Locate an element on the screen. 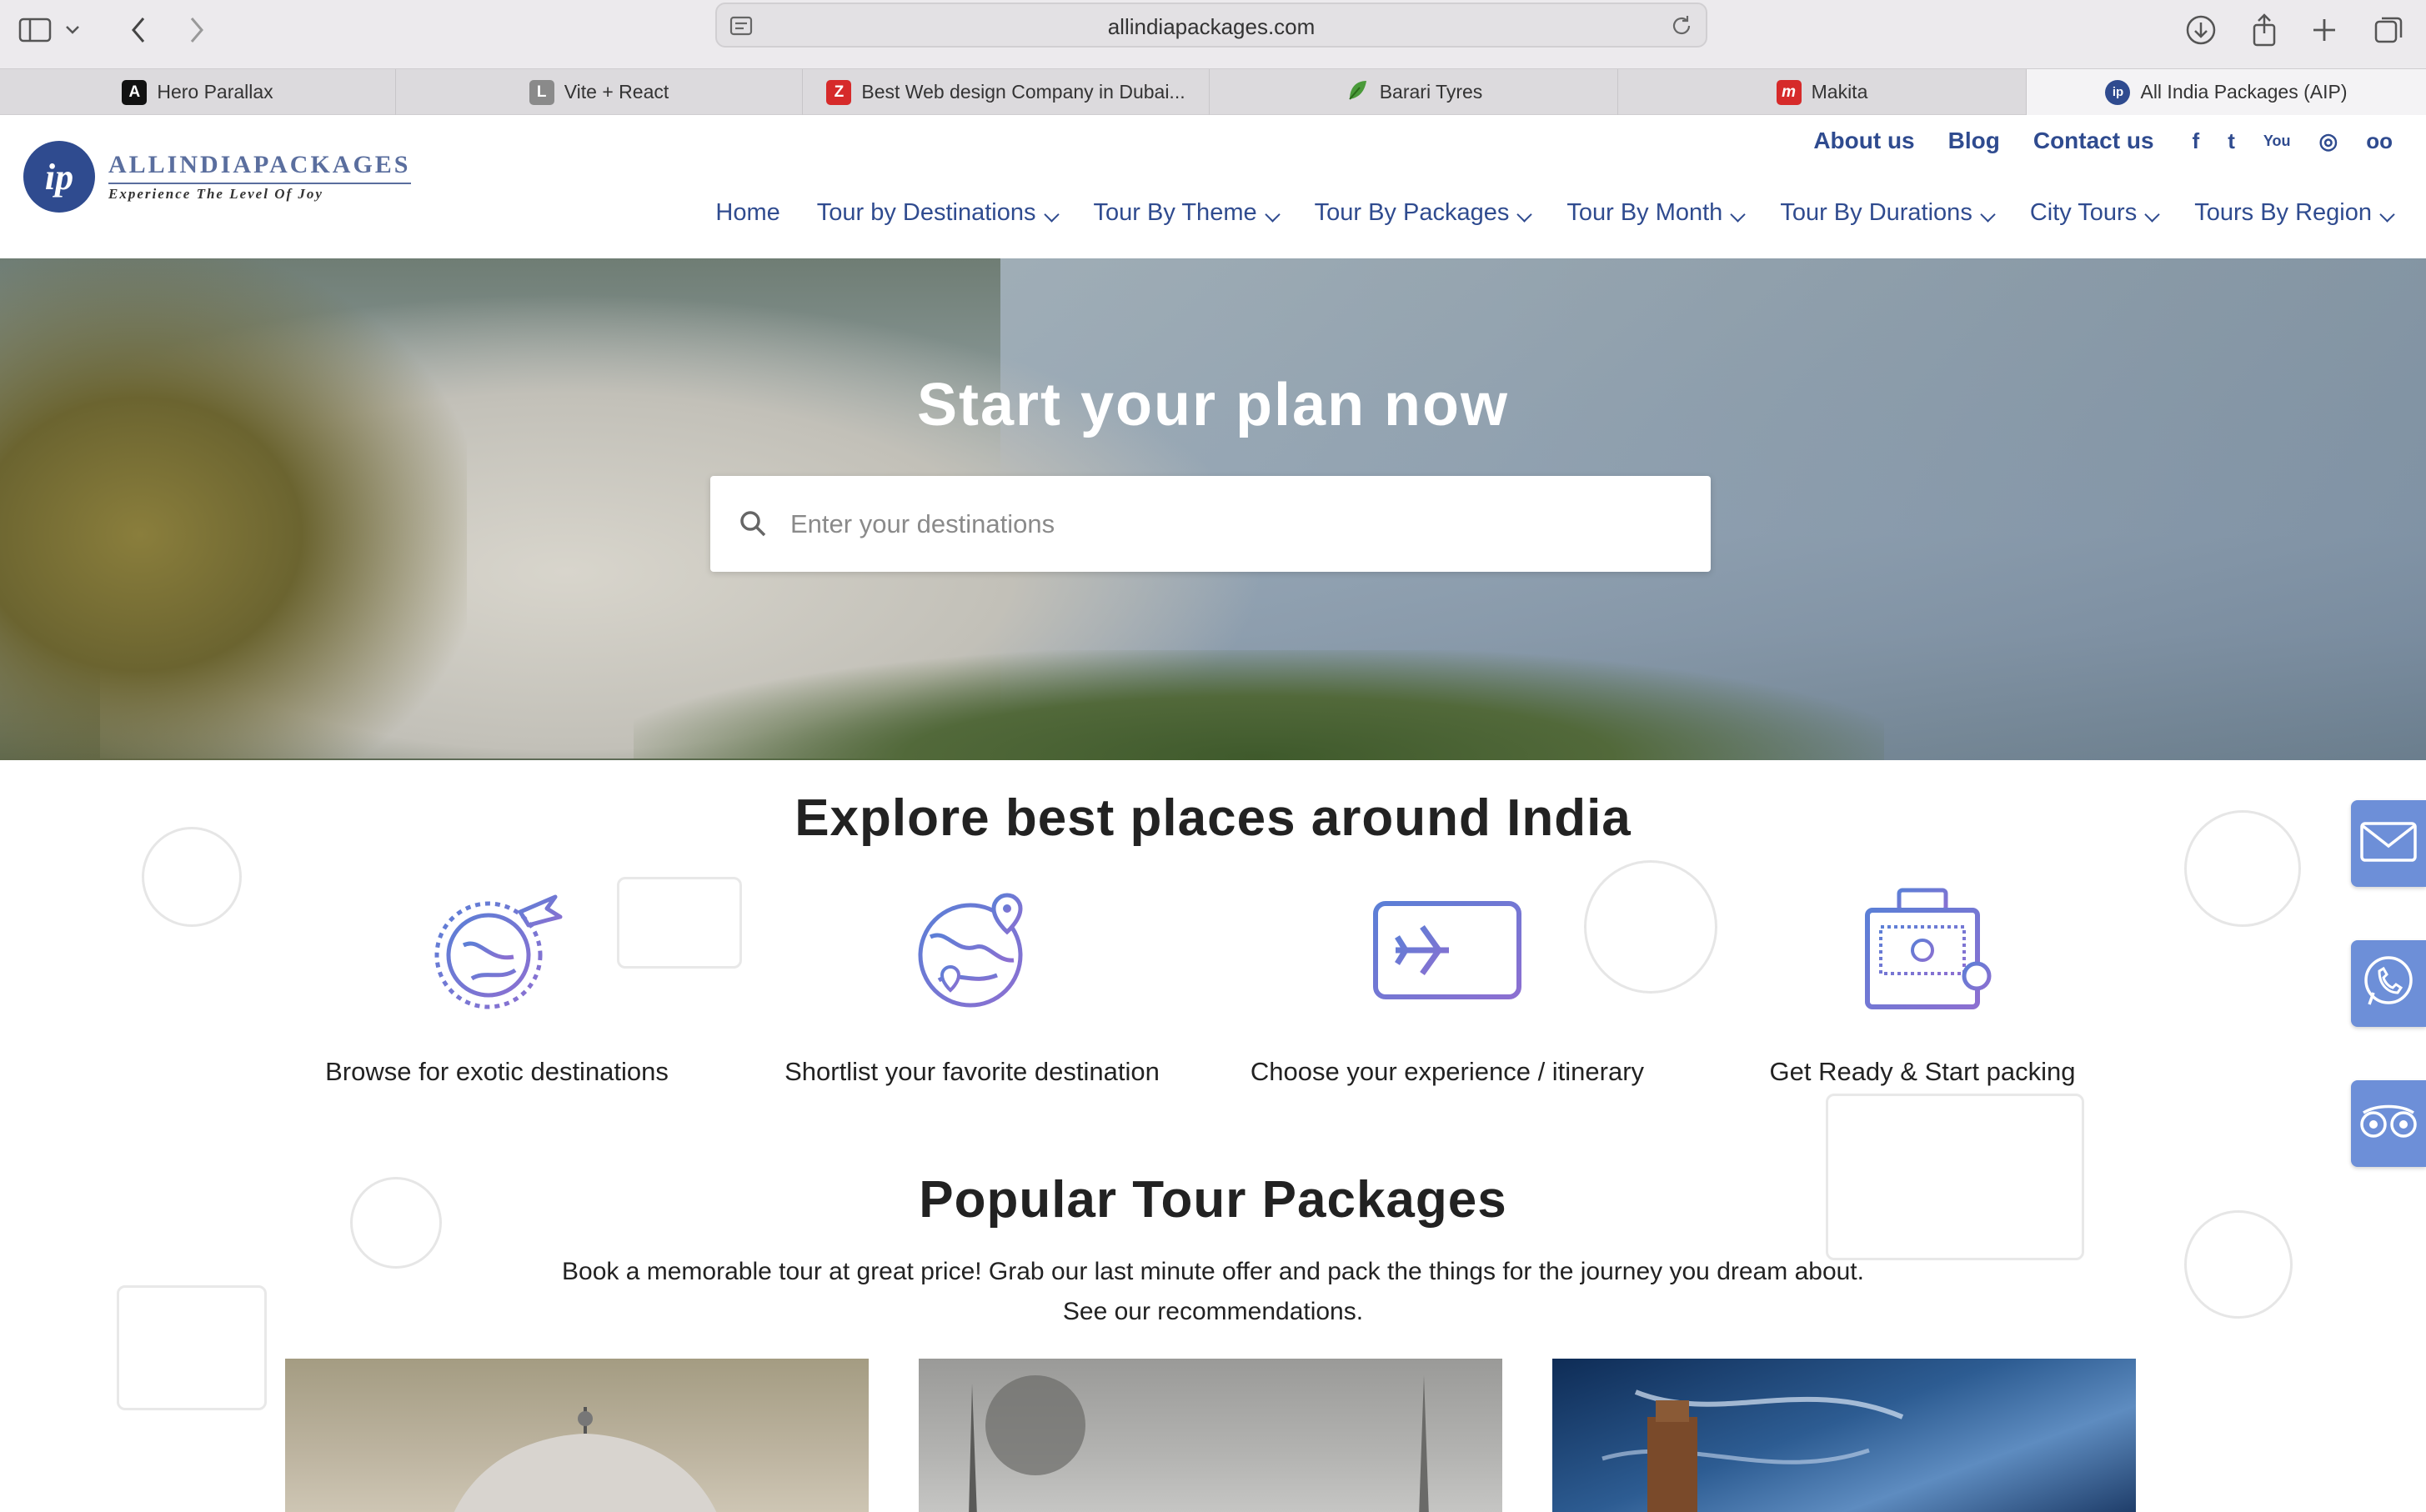 The height and width of the screenshot is (1512, 2426). tab-hero-parallax: A Hero Parallax is located at coordinates (198, 92).